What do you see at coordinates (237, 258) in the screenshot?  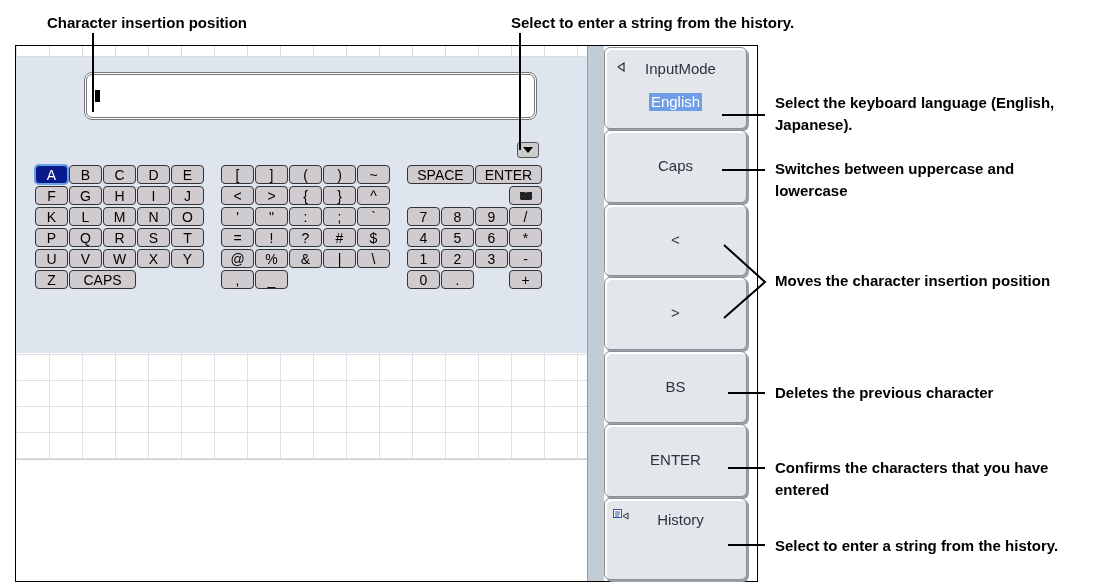 I see `keyboard-key: @` at bounding box center [237, 258].